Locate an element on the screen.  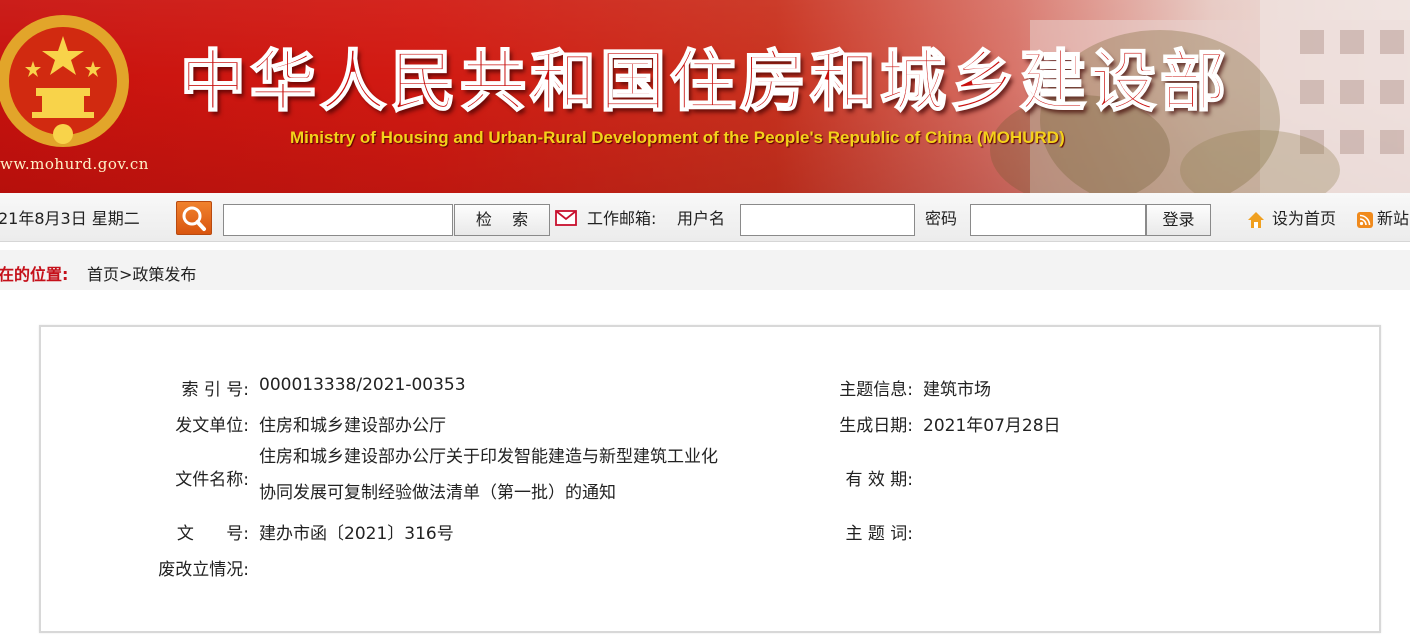
home-icon is located at coordinates (1256, 220).